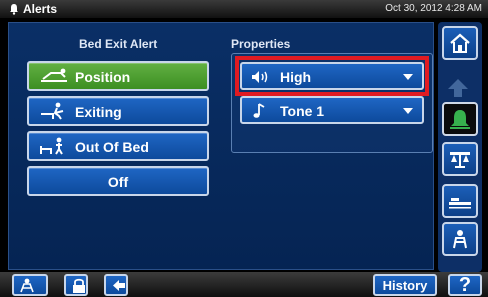  I want to click on bed-button, so click(460, 201).